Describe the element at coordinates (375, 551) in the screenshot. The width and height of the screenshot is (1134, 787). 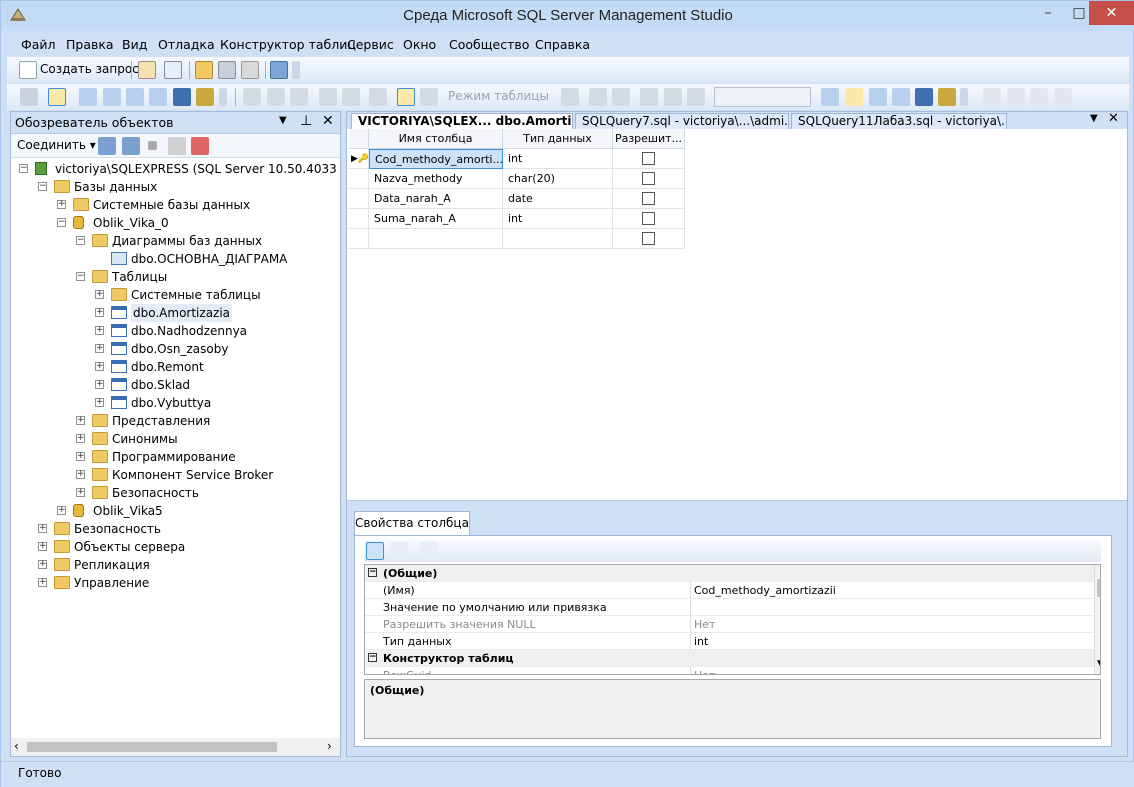
I see `categorized-icon` at that location.